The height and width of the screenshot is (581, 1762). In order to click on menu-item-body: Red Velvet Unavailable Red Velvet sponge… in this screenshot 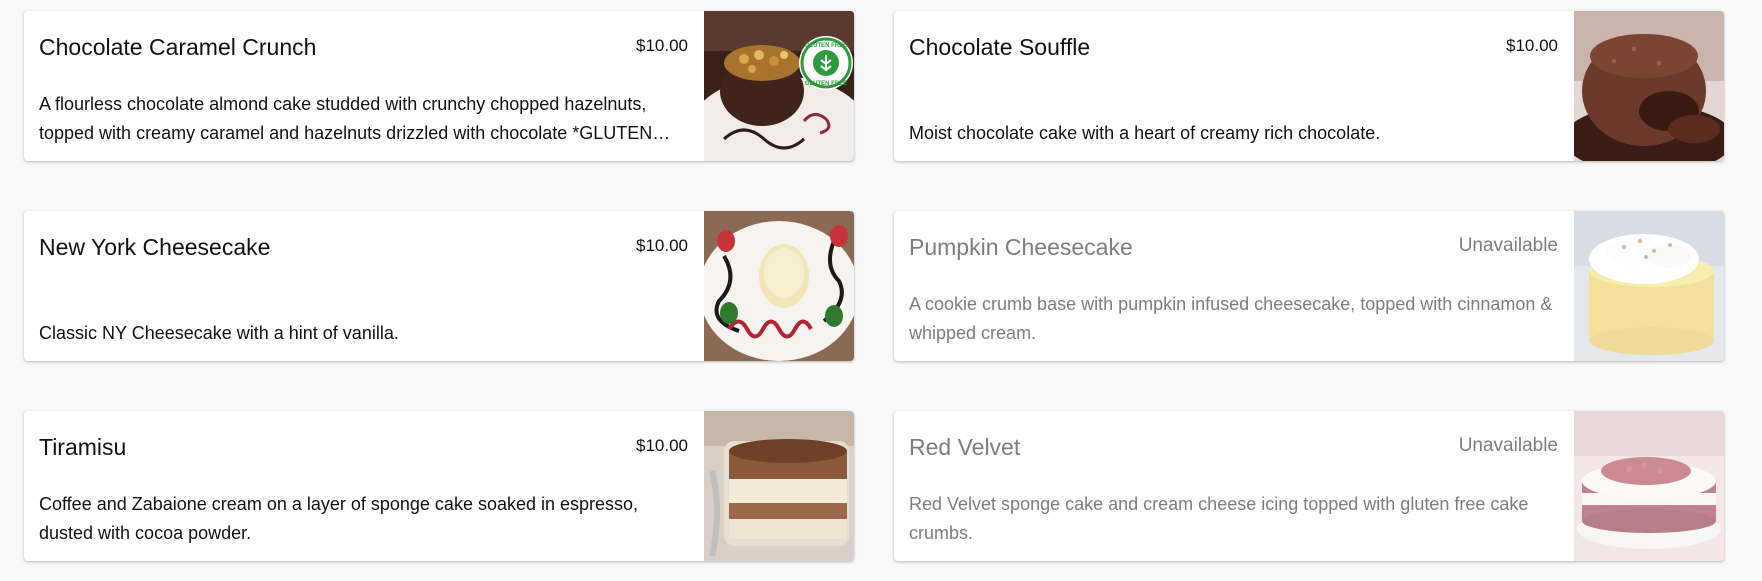, I will do `click(1234, 486)`.